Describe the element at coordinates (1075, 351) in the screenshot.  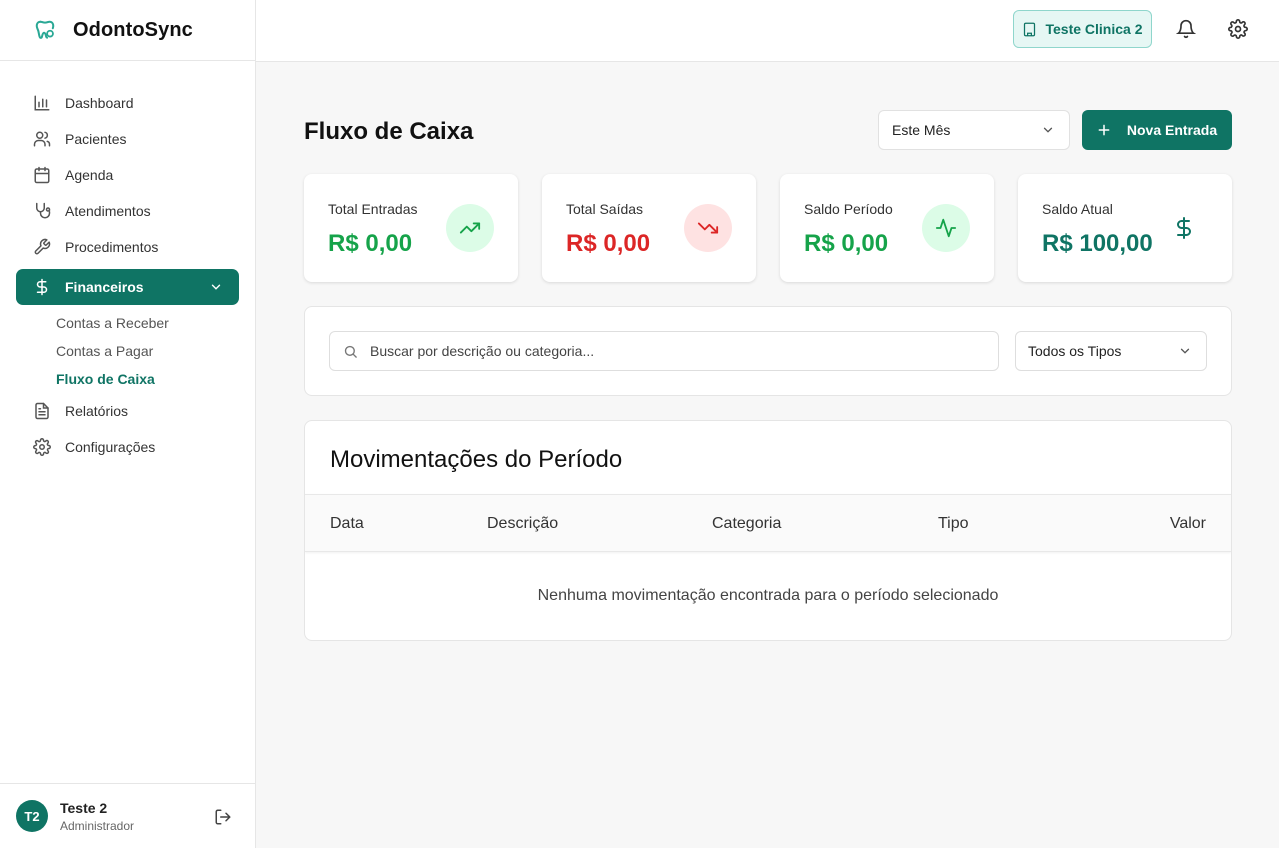
I see `type-select-value: Todos os Tipos` at that location.